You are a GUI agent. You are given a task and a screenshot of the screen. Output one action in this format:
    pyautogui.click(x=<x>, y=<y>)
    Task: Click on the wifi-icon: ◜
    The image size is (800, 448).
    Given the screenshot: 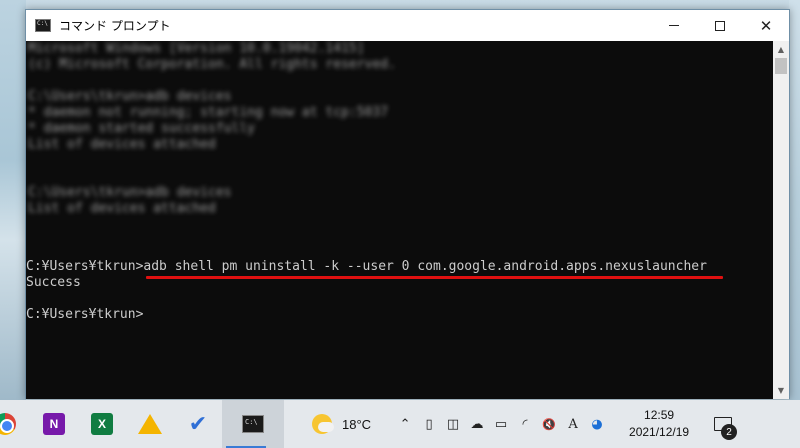 What is the action you would take?
    pyautogui.click(x=525, y=424)
    